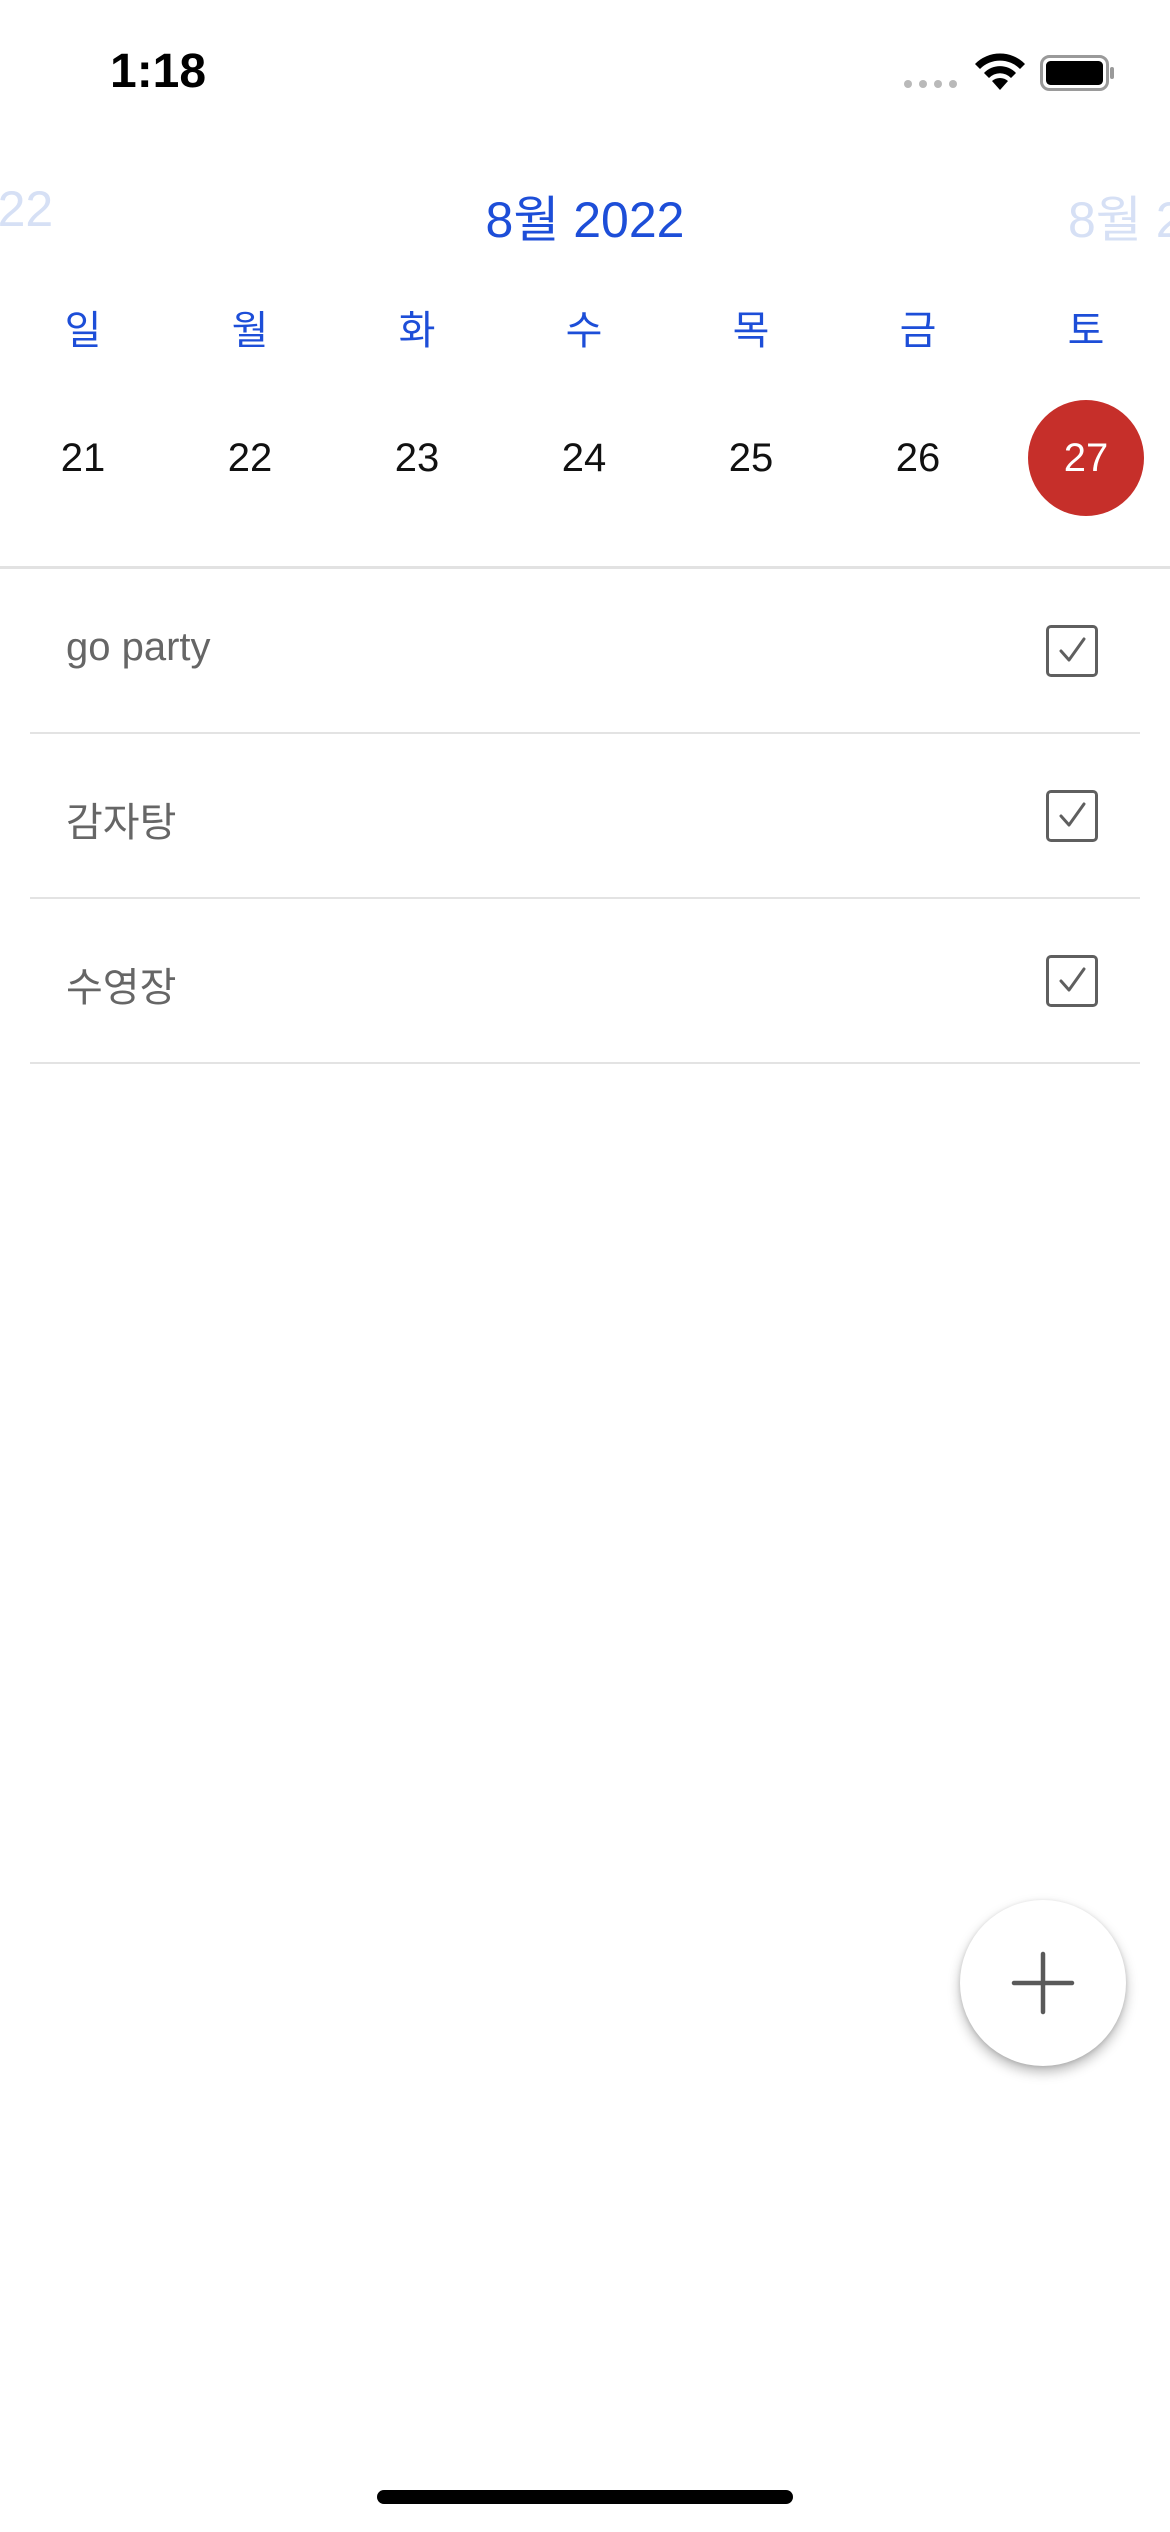  I want to click on task-label: 수영장, so click(121, 988).